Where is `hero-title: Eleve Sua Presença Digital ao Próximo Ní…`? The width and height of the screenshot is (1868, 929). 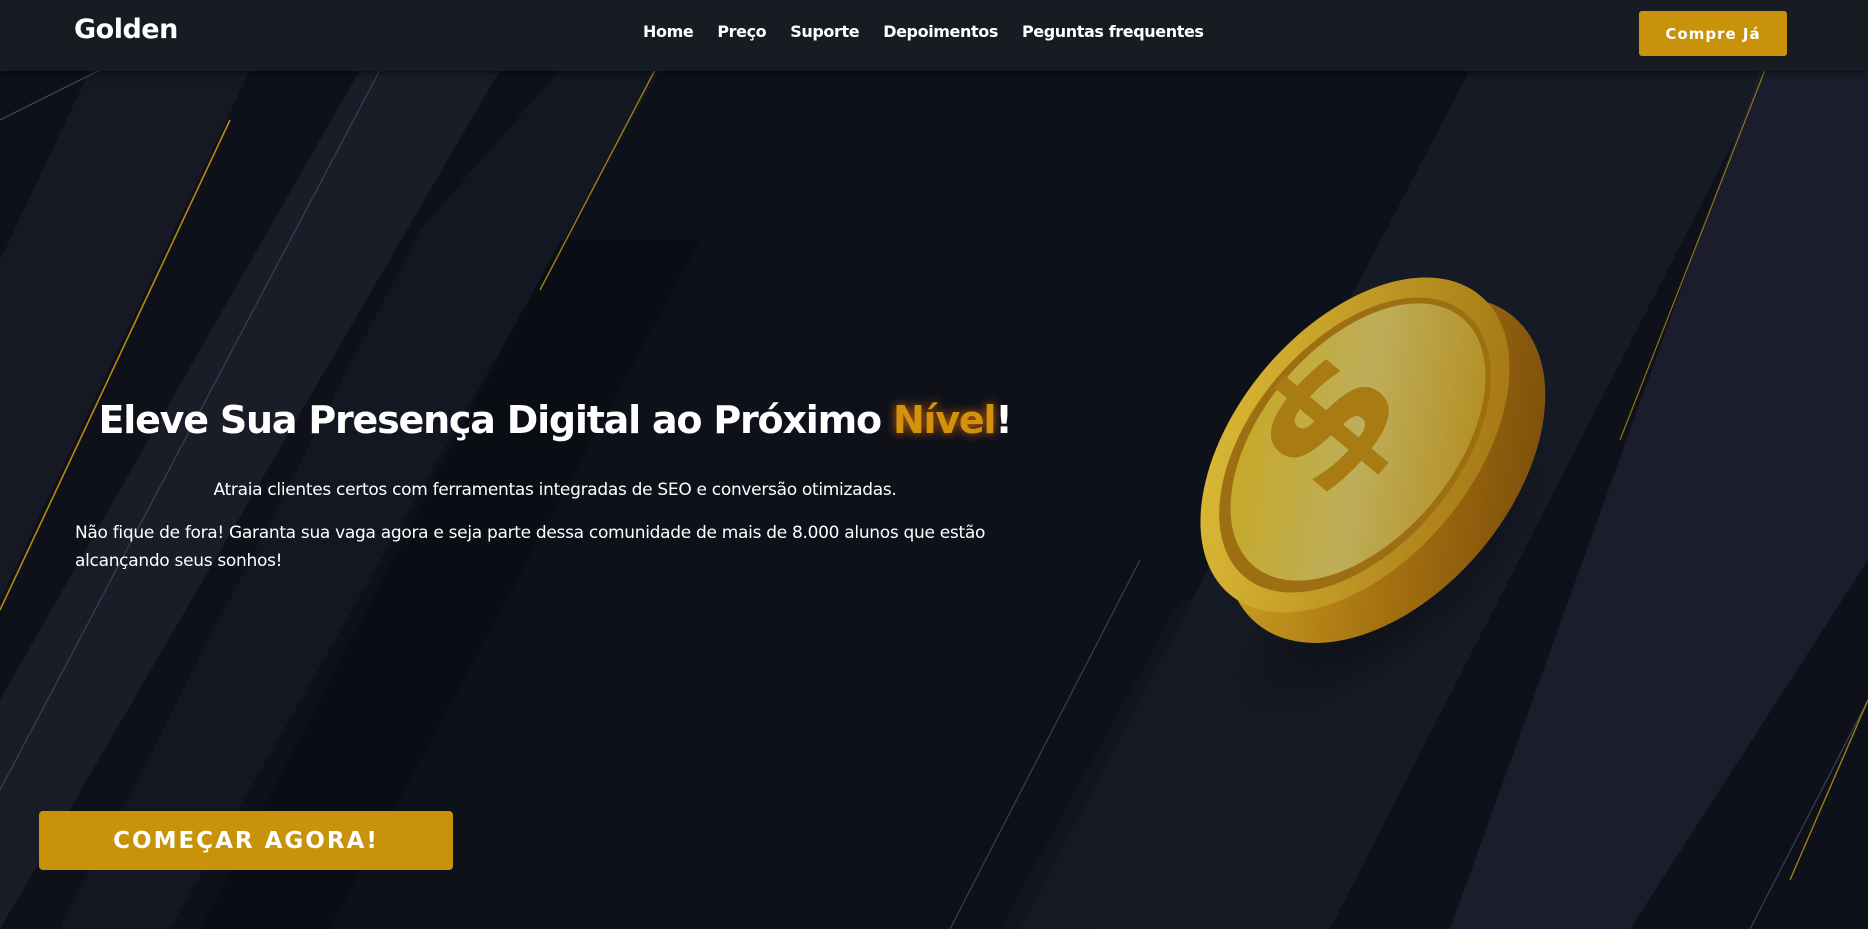 hero-title: Eleve Sua Presença Digital ao Próximo Ní… is located at coordinates (555, 420).